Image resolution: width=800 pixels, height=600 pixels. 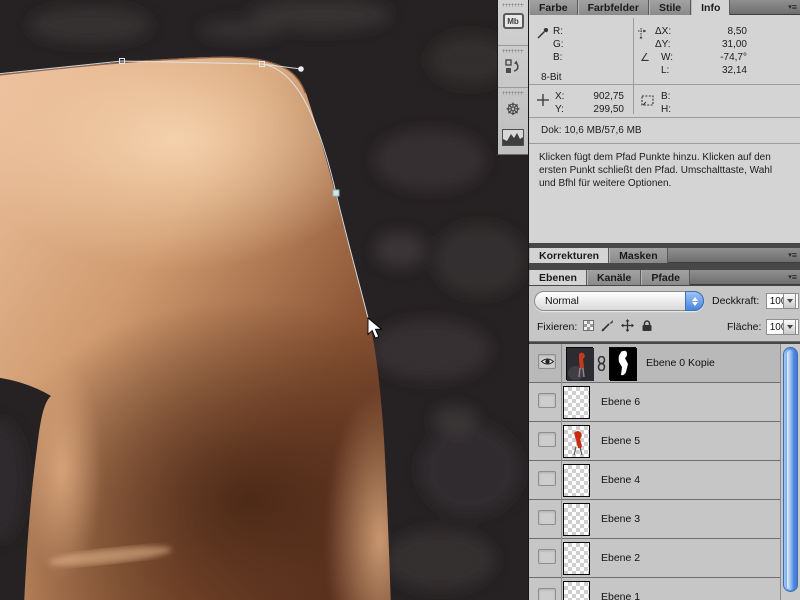 I want to click on mask-link-icon, so click(x=601, y=363).